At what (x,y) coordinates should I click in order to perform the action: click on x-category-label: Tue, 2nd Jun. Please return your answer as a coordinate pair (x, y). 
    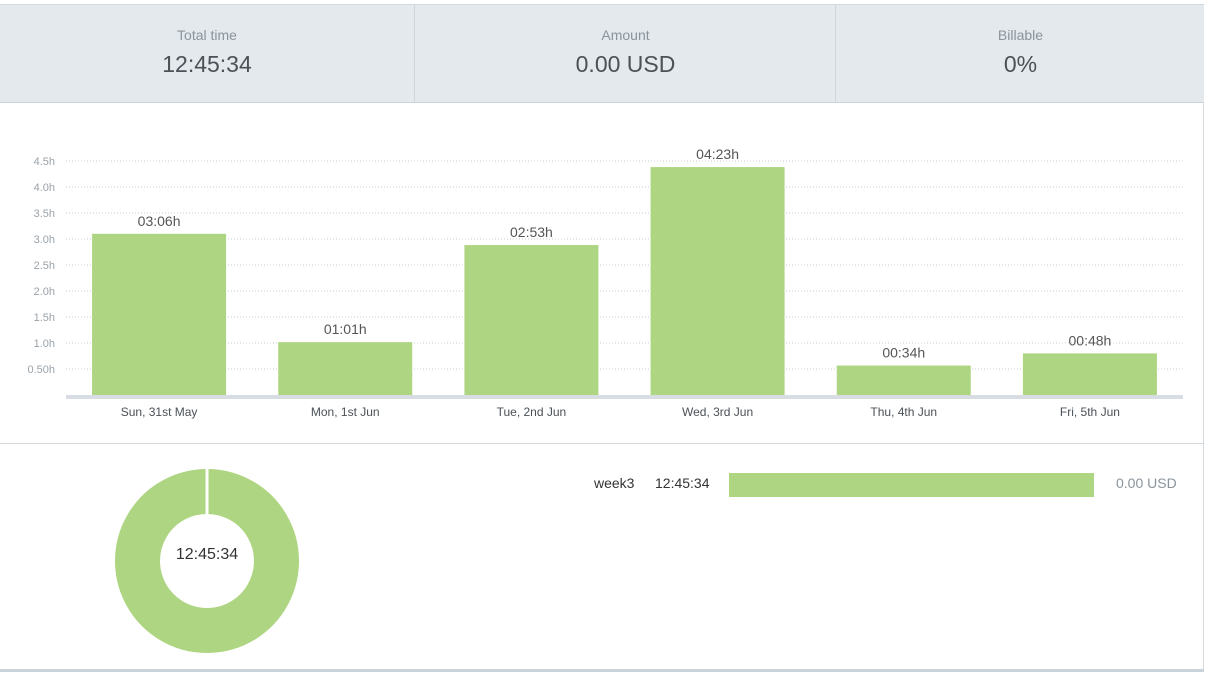
    Looking at the image, I should click on (532, 412).